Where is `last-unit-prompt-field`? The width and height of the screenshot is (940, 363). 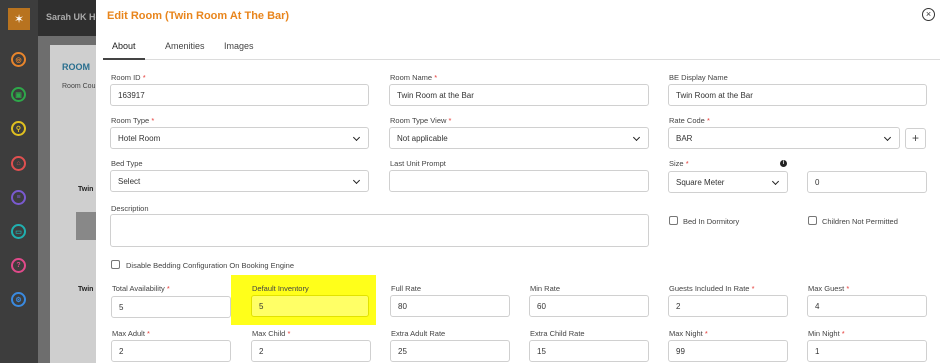 last-unit-prompt-field is located at coordinates (519, 181).